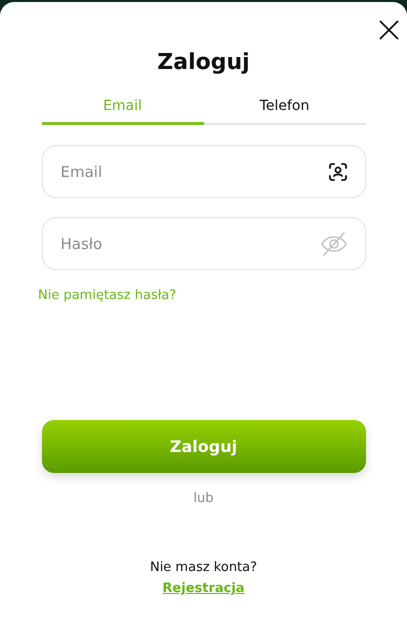 The width and height of the screenshot is (407, 637). What do you see at coordinates (204, 243) in the screenshot?
I see `password-field: Hasło` at bounding box center [204, 243].